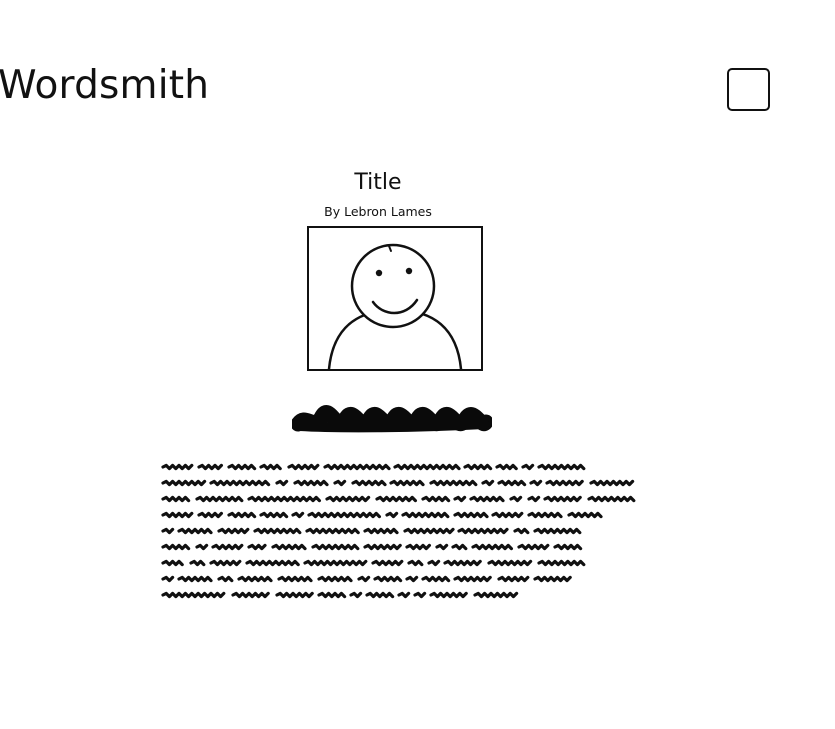 This screenshot has height=729, width=835. I want to click on scribble-text-icon, so click(398, 531).